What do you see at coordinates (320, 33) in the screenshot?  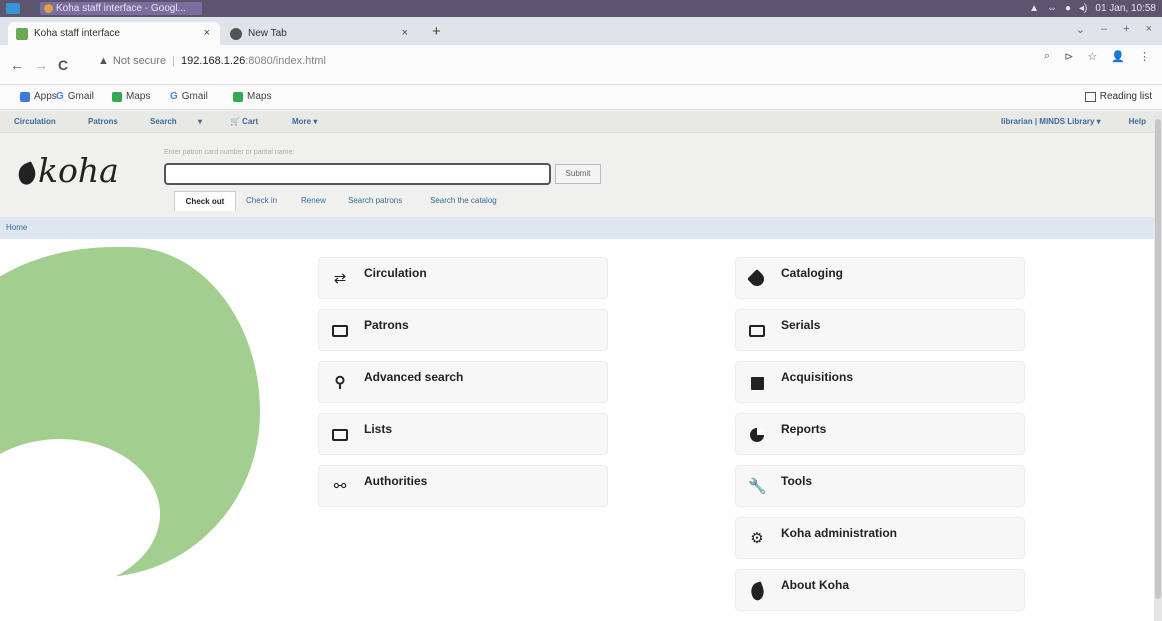 I see `tab-new-tab: New Tab ×` at bounding box center [320, 33].